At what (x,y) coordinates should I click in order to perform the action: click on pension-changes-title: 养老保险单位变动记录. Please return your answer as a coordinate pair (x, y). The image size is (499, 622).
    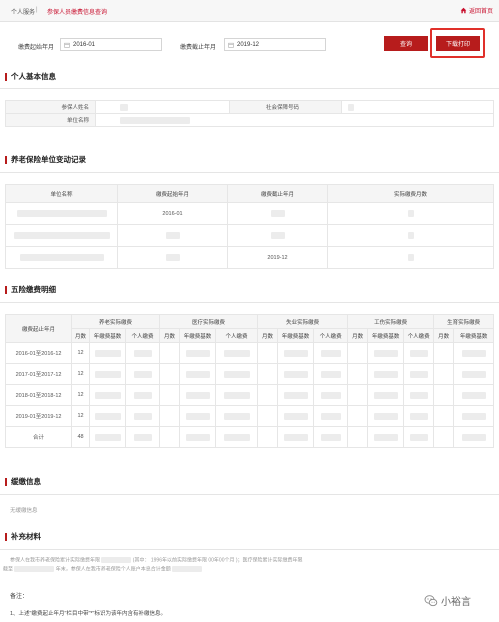
    Looking at the image, I should click on (45, 160).